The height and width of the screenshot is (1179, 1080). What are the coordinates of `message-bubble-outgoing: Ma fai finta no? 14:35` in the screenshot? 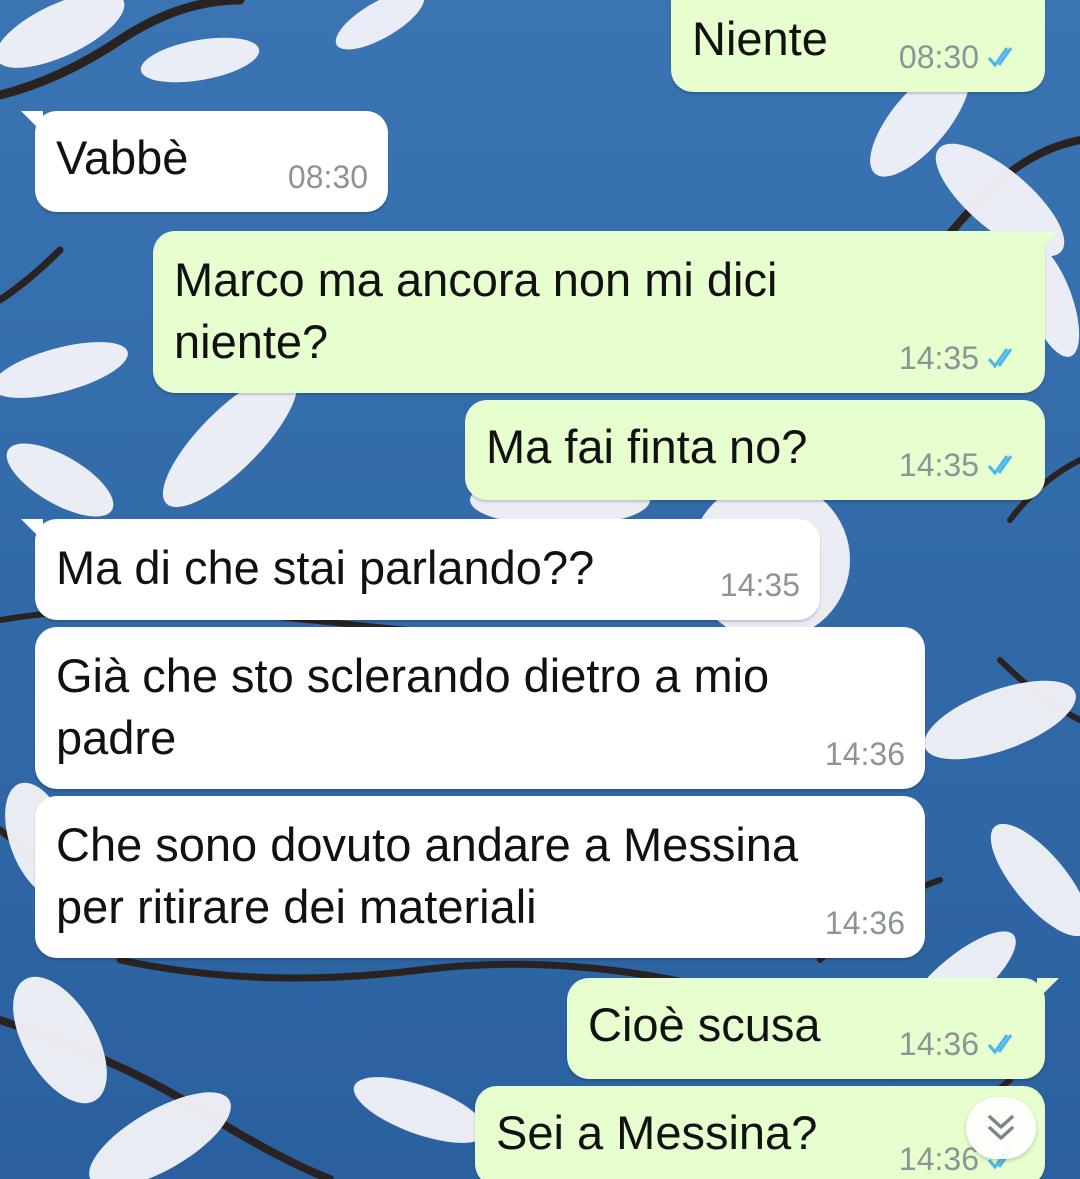 It's located at (755, 450).